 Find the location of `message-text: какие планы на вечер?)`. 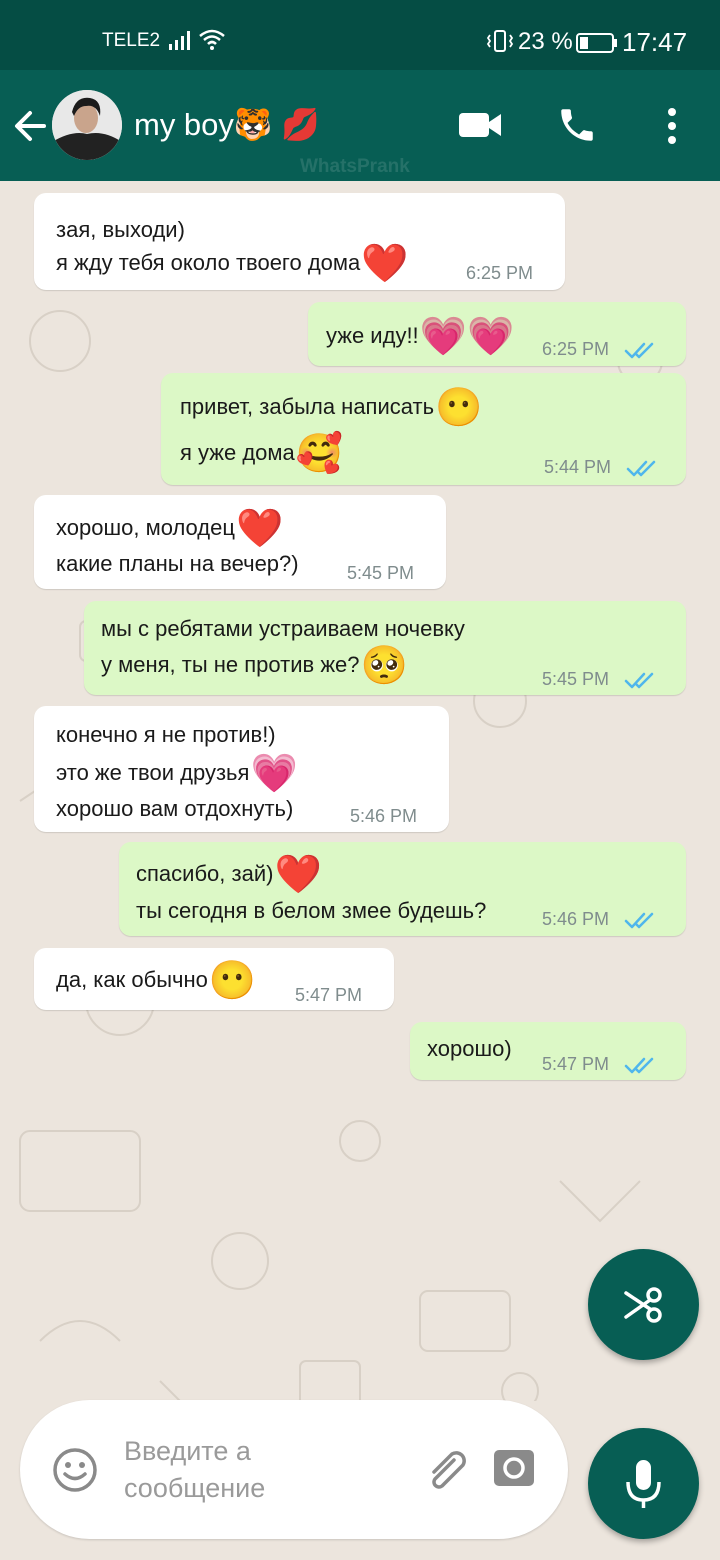

message-text: какие планы на вечер?) is located at coordinates (177, 564).